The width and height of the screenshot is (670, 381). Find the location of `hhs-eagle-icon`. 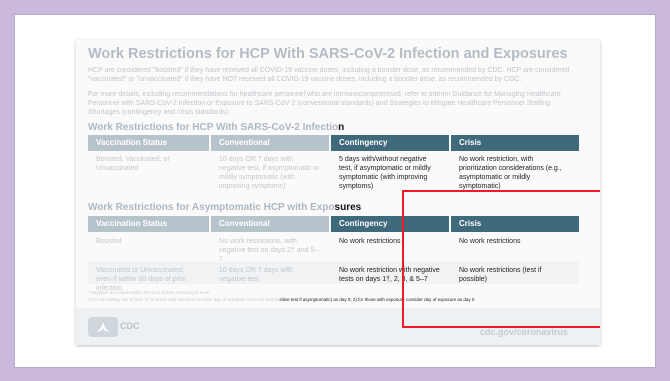

hhs-eagle-icon is located at coordinates (103, 327).